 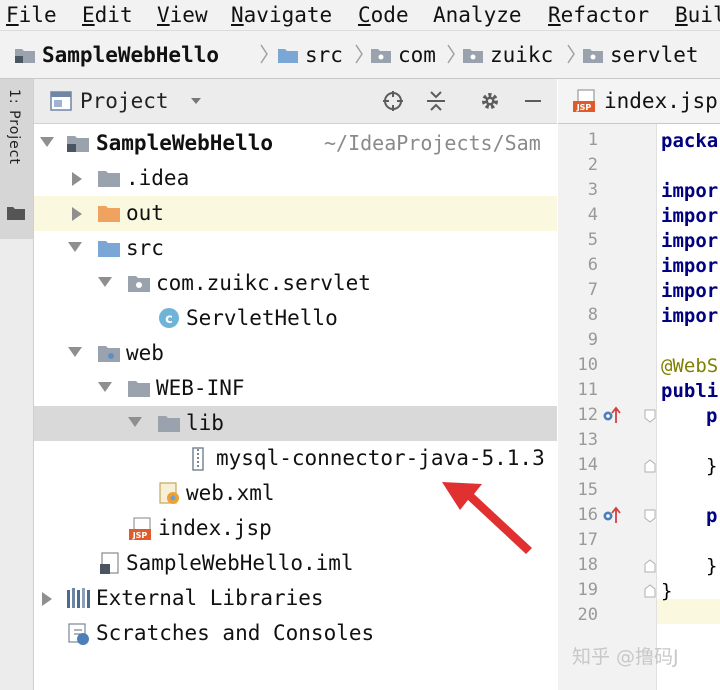 I want to click on tree-row-scratches: Scratches and Consoles, so click(x=295, y=633).